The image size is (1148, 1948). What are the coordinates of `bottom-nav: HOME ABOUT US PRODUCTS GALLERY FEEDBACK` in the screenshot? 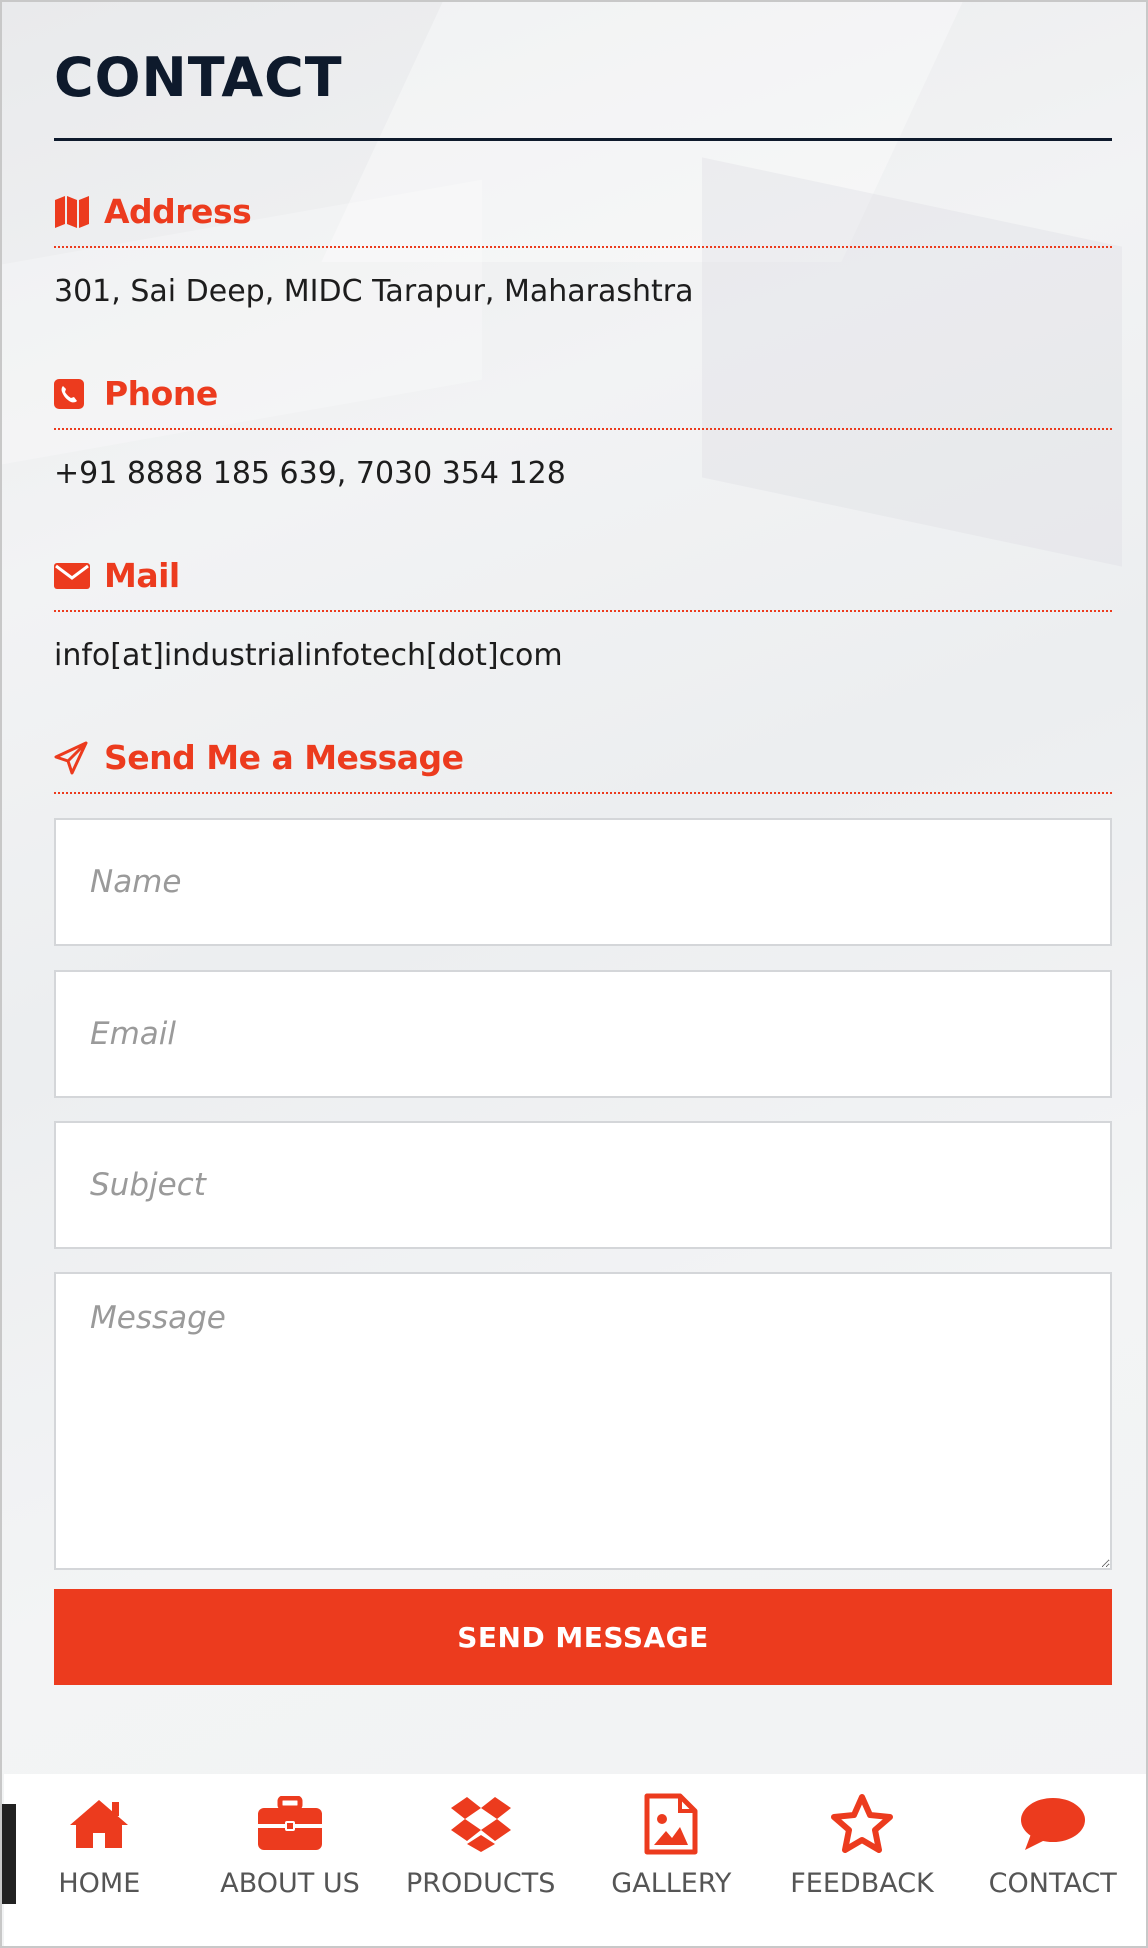 It's located at (574, 1860).